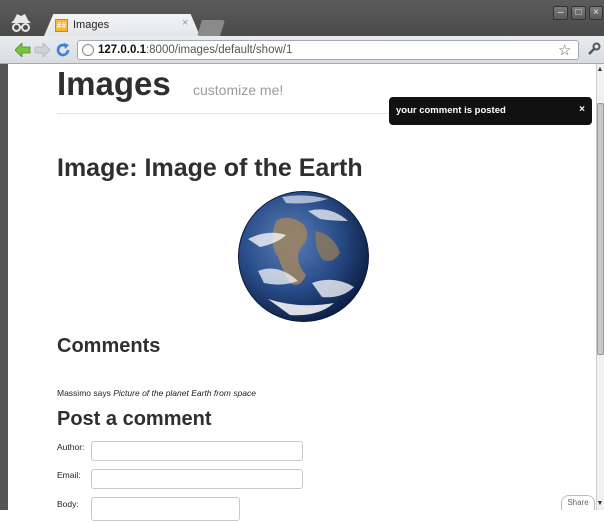 The width and height of the screenshot is (604, 521). What do you see at coordinates (134, 419) in the screenshot?
I see `post-comment-heading: Post a comment` at bounding box center [134, 419].